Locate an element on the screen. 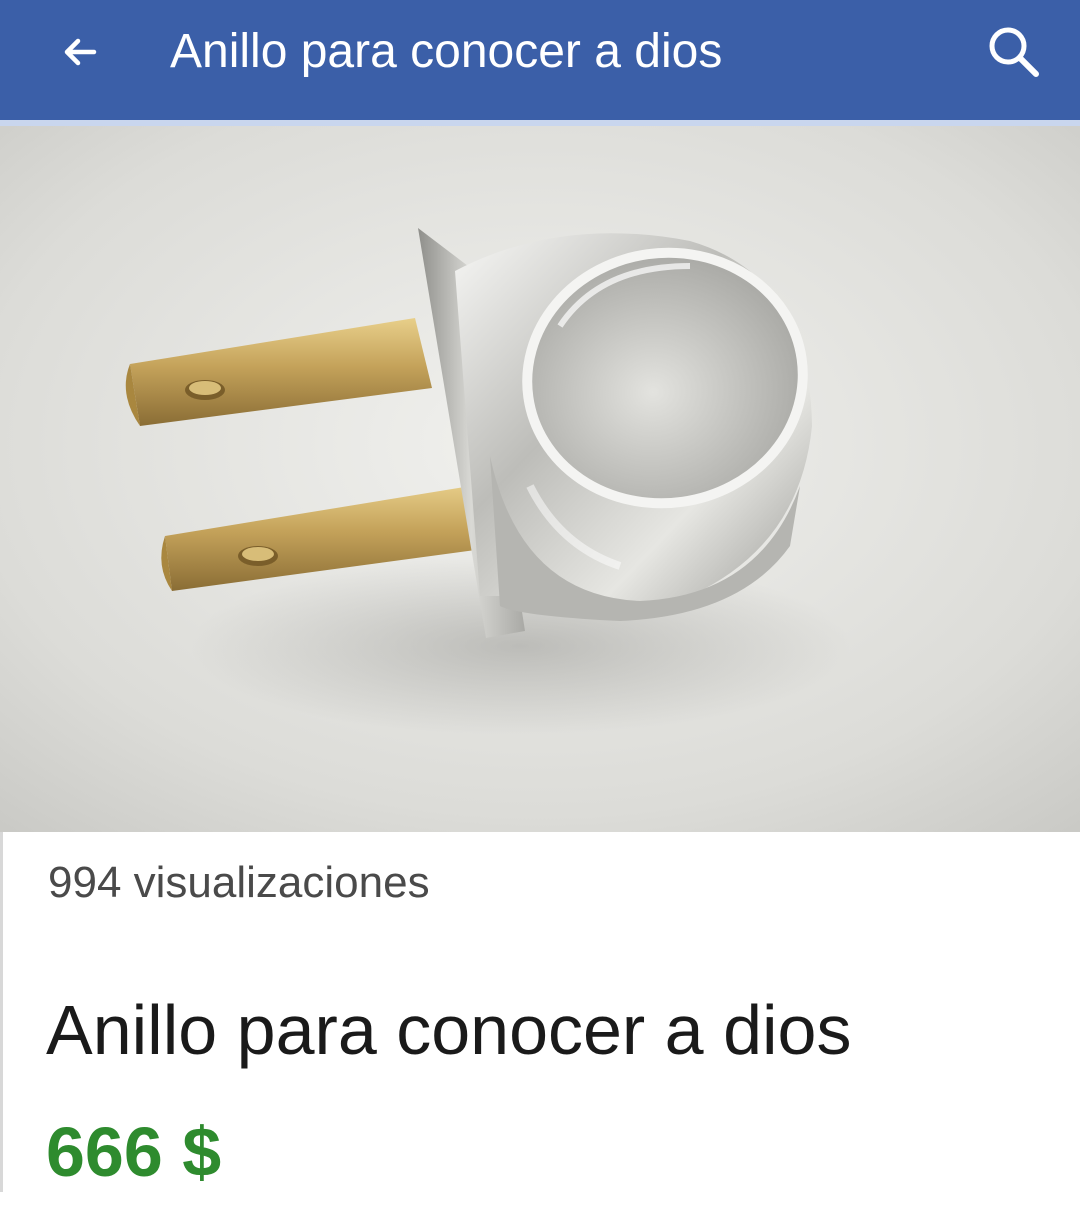  search-icon is located at coordinates (1013, 53).